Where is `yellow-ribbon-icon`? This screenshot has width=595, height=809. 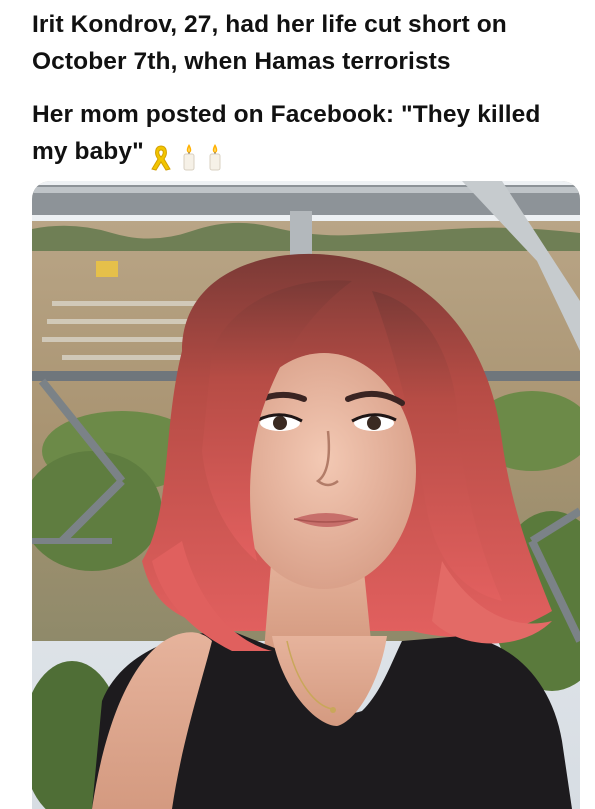 yellow-ribbon-icon is located at coordinates (161, 158).